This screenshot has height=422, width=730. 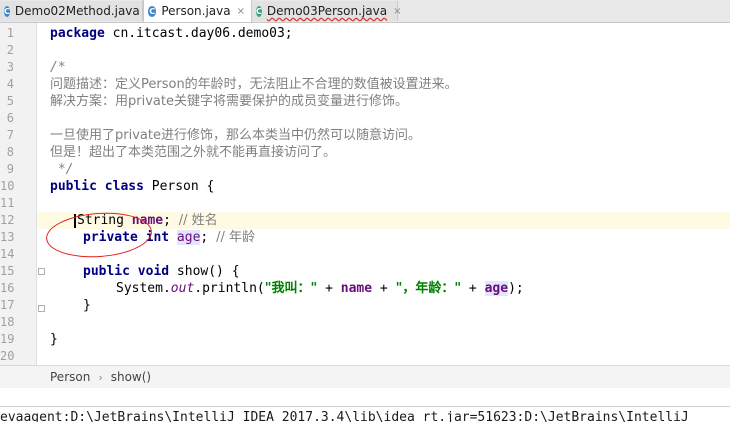 What do you see at coordinates (516, 288) in the screenshot?
I see `code-text: );` at bounding box center [516, 288].